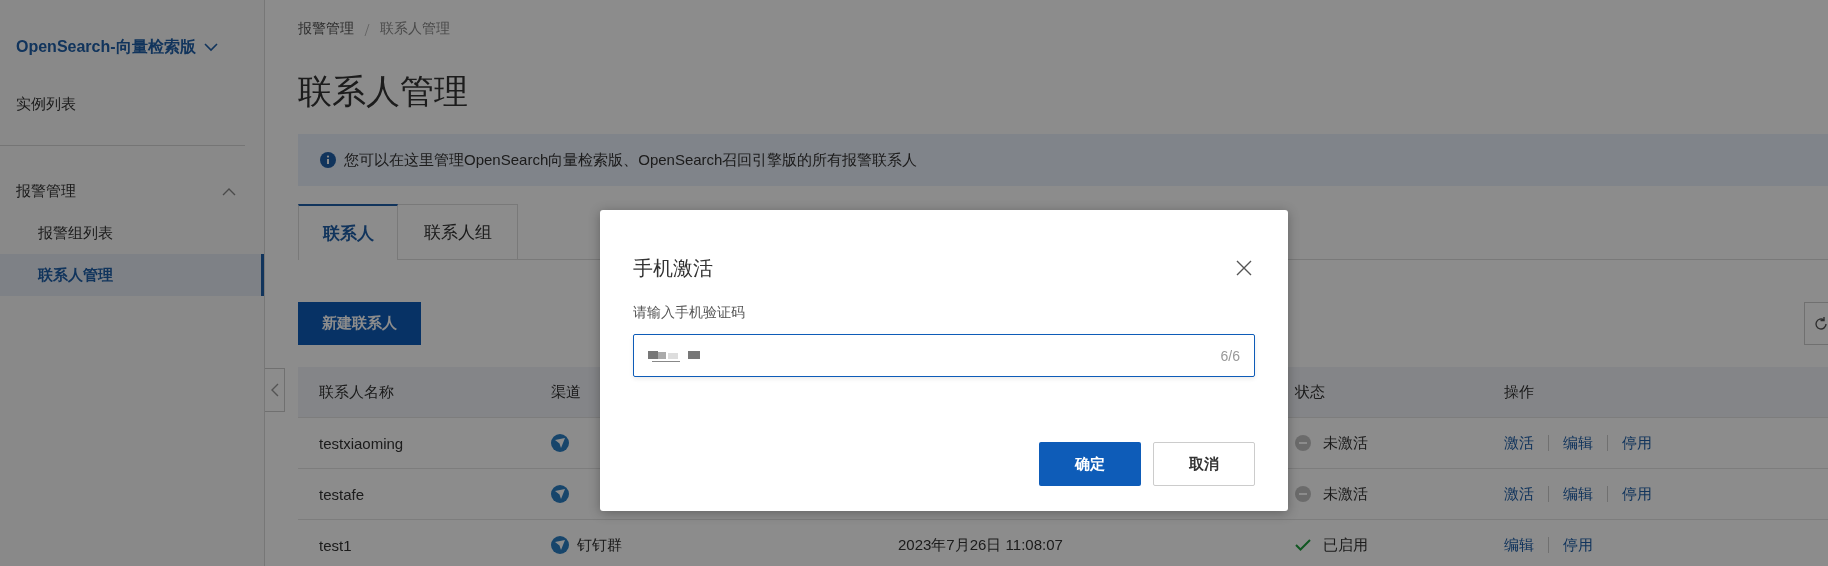  I want to click on column-header: 操作, so click(1519, 391).